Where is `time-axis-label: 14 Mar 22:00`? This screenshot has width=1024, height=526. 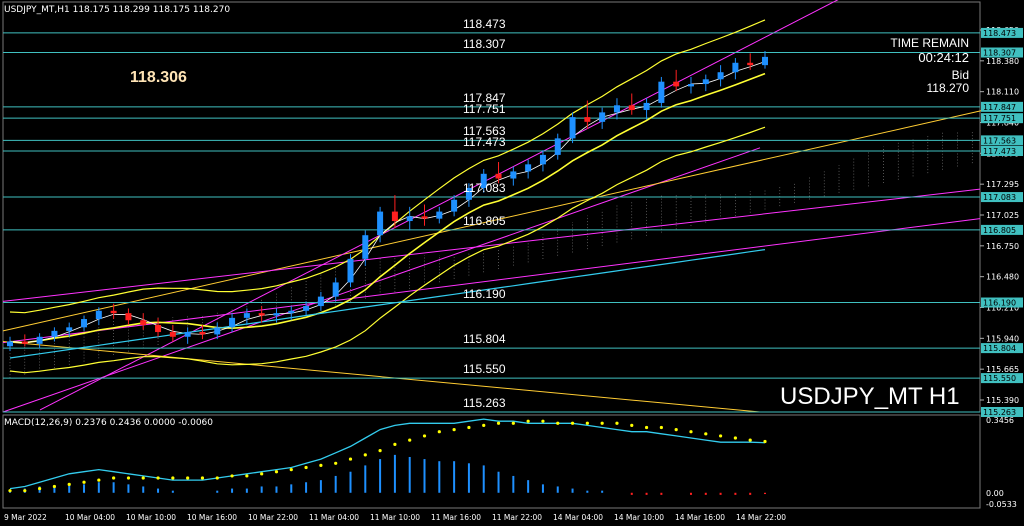
time-axis-label: 14 Mar 22:00 is located at coordinates (761, 517).